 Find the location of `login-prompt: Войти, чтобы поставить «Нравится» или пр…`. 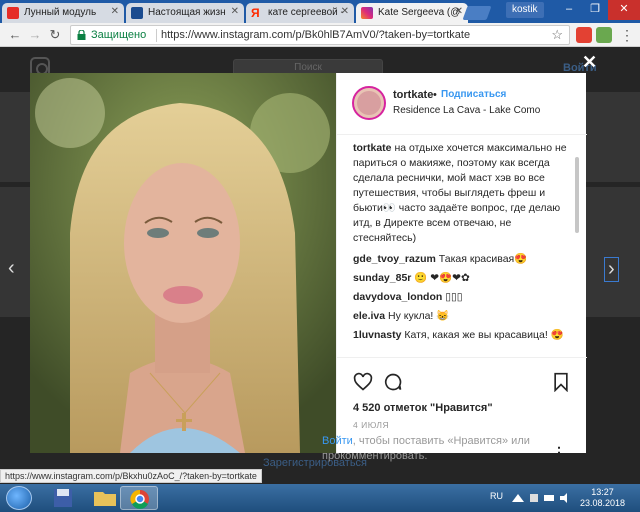

login-prompt: Войти, чтобы поставить «Нравится» или пр… is located at coordinates (429, 449).